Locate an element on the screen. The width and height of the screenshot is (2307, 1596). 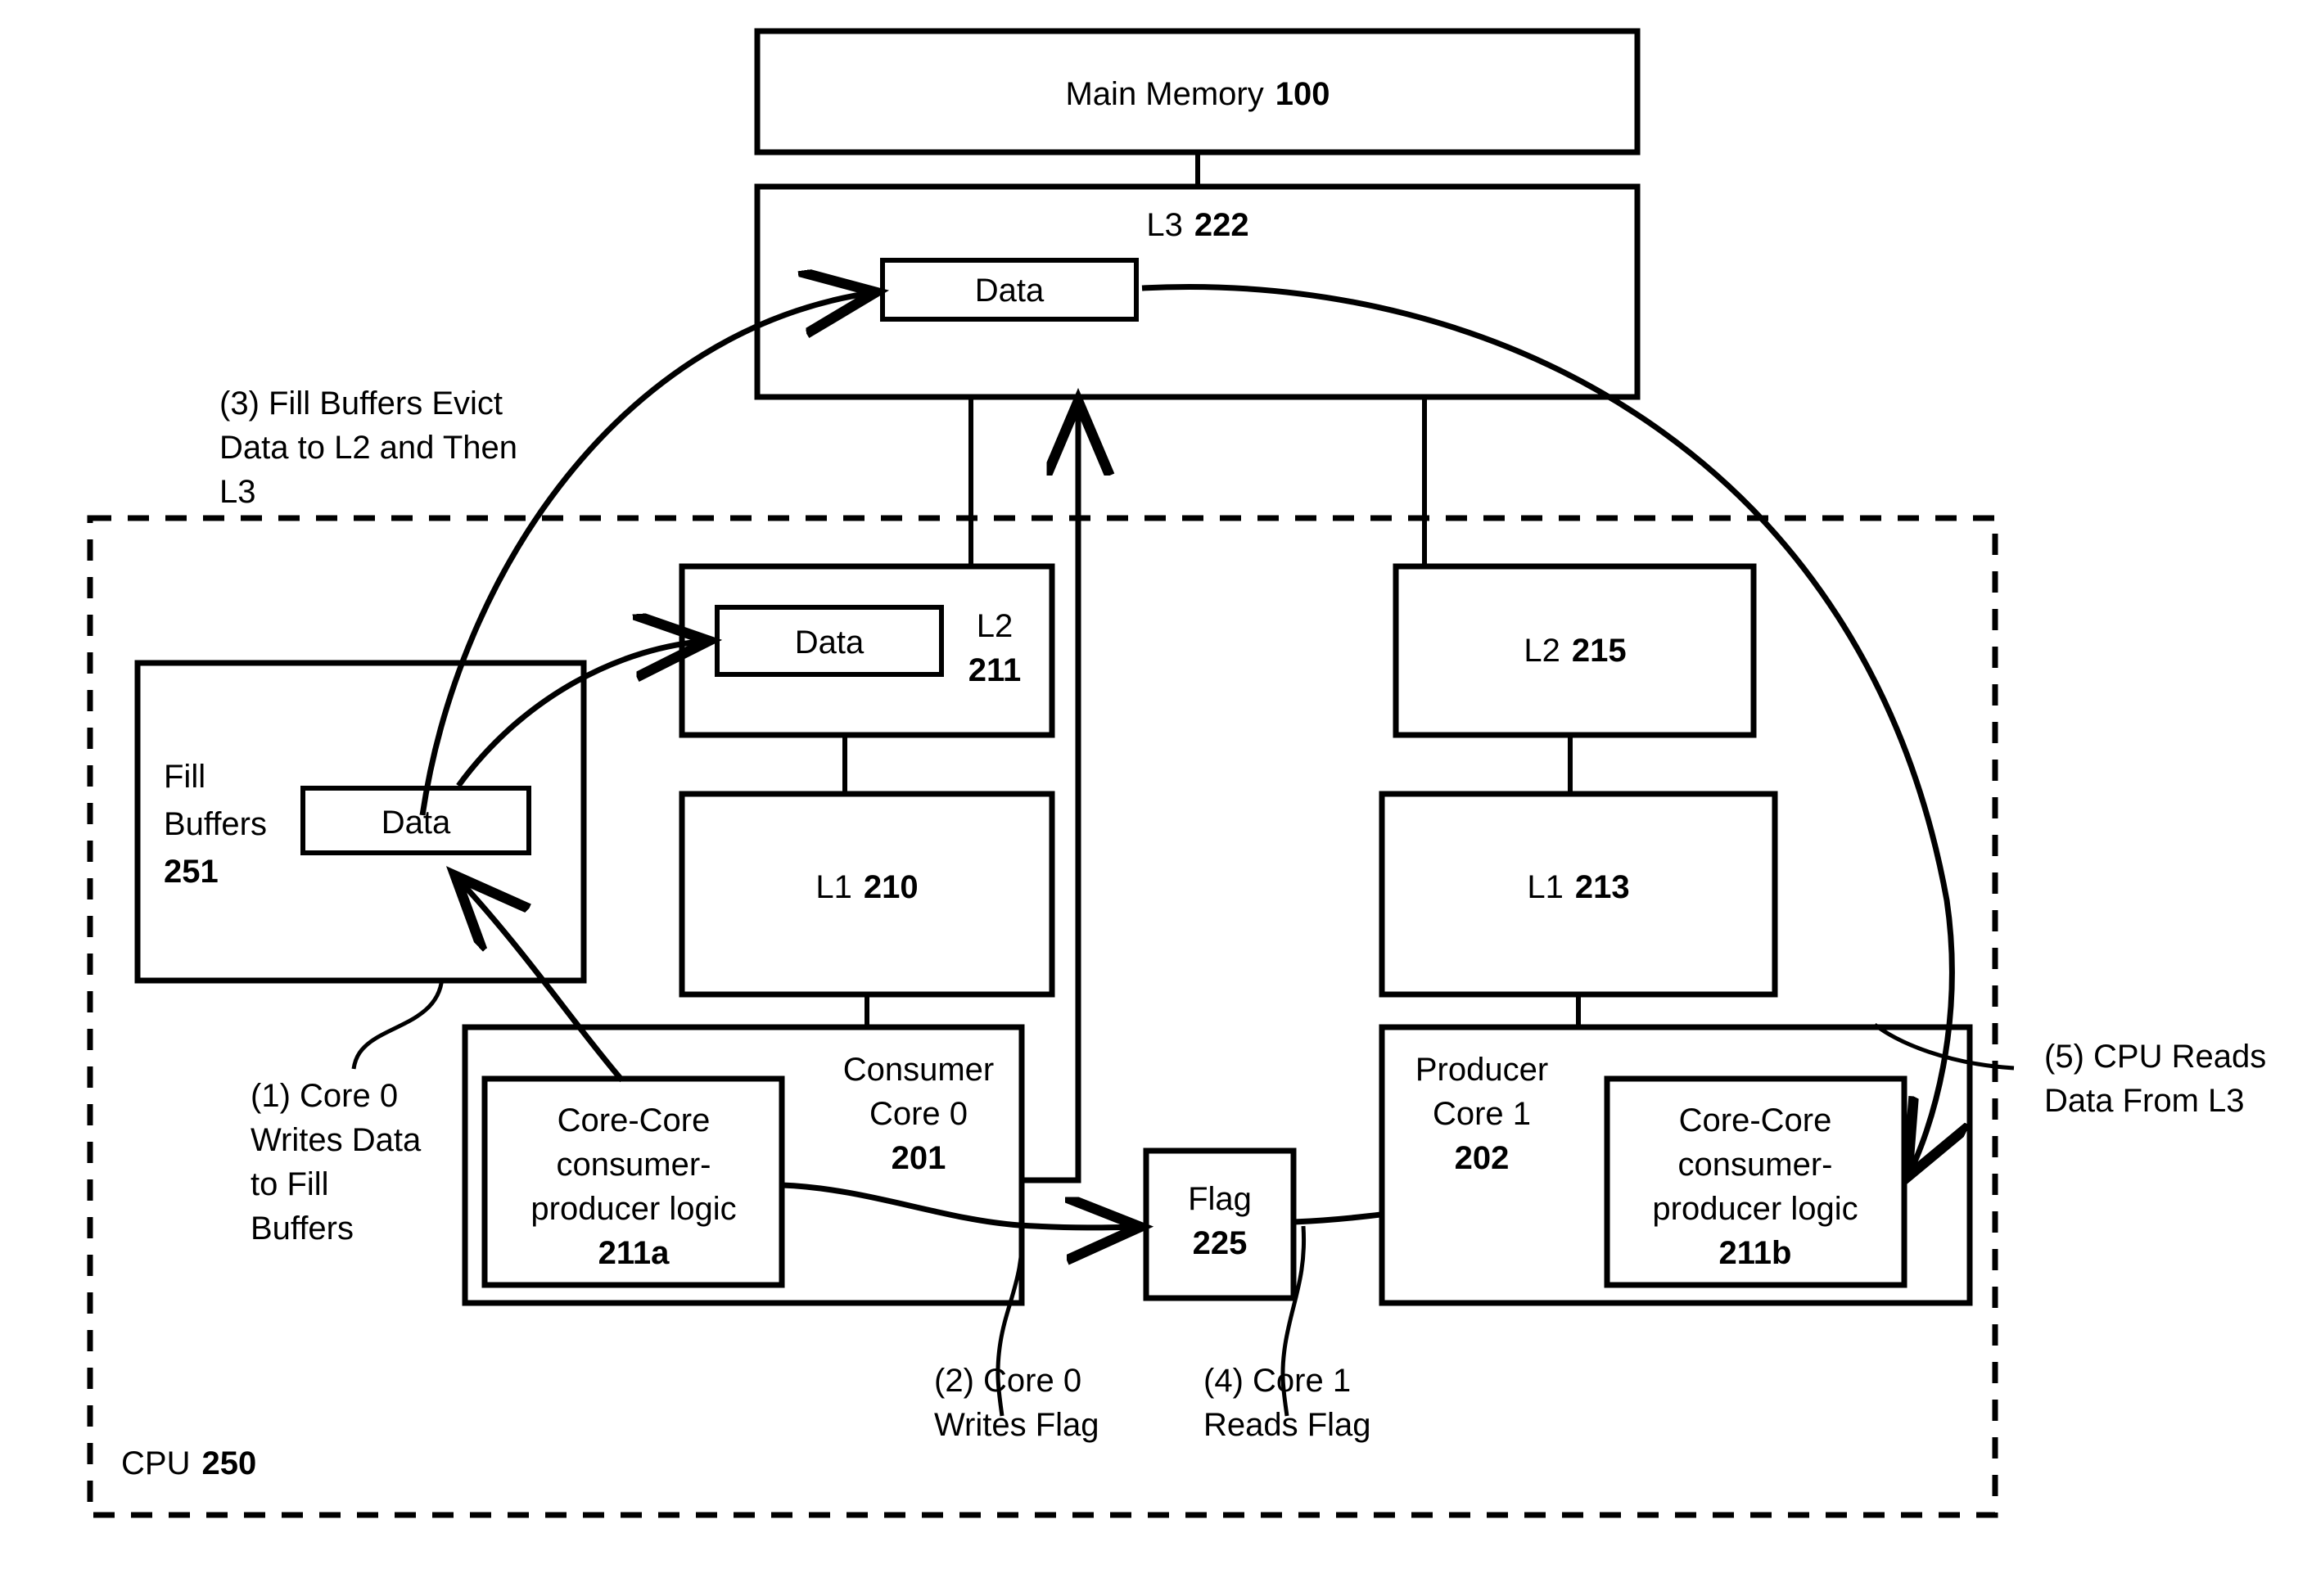
leader-step1 is located at coordinates (398, 1023).